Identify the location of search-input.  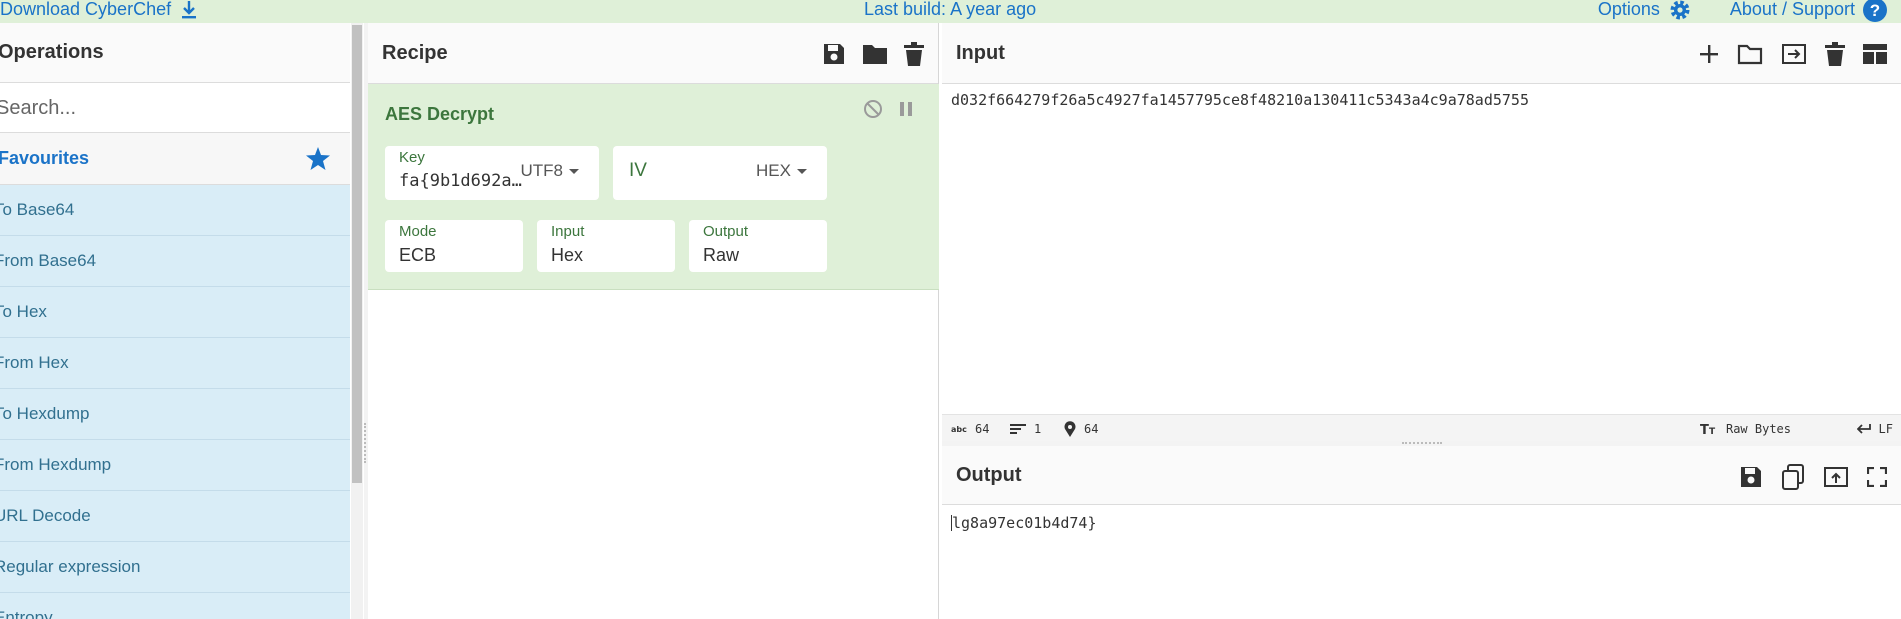
(173, 108).